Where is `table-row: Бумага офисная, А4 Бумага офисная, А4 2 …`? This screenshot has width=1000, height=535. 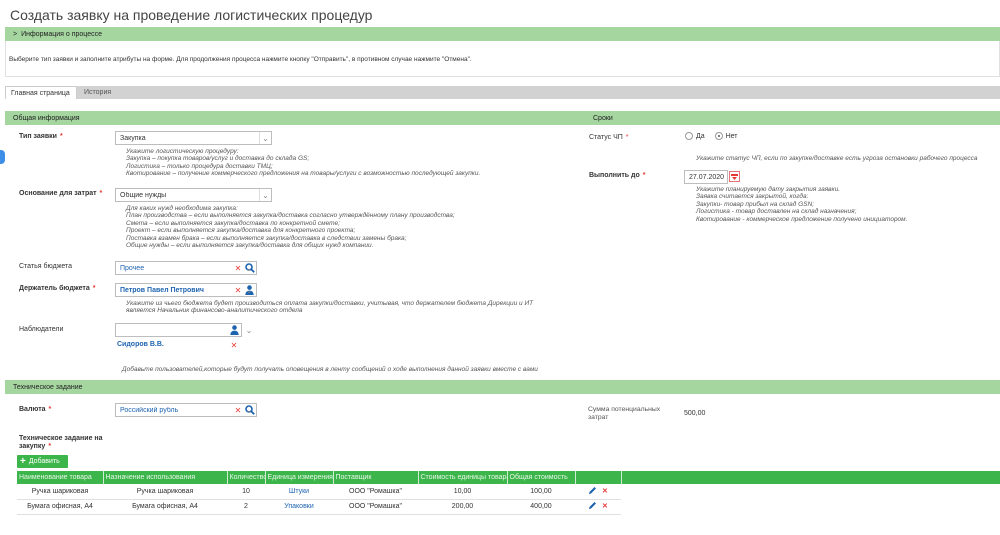
table-row: Бумага офисная, А4 Бумага офисная, А4 2 … is located at coordinates (319, 507).